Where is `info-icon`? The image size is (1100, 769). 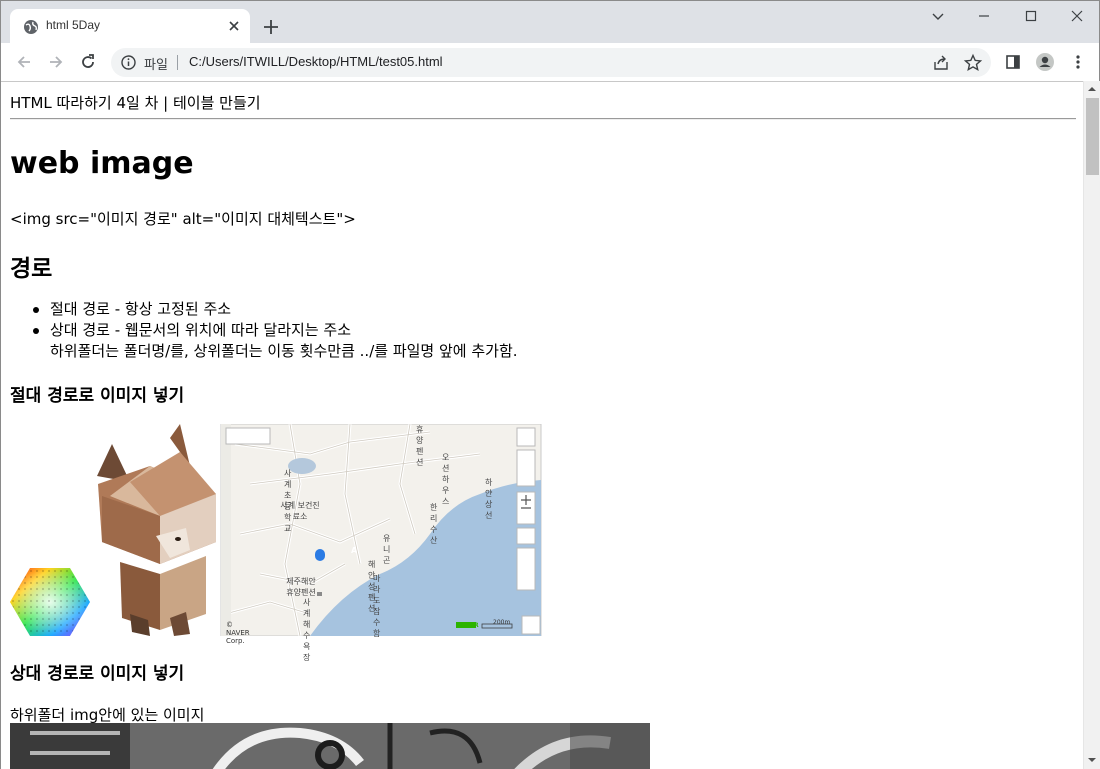 info-icon is located at coordinates (128, 62).